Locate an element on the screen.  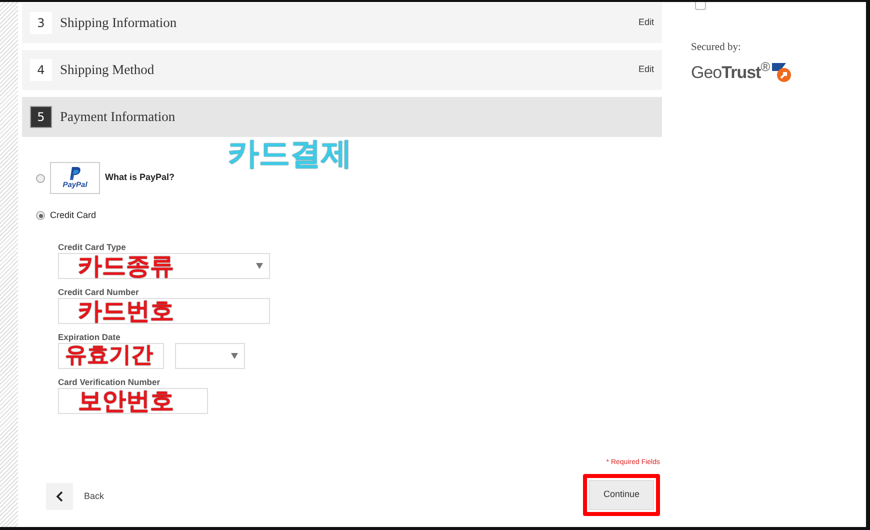
chevron-left-icon is located at coordinates (59, 496).